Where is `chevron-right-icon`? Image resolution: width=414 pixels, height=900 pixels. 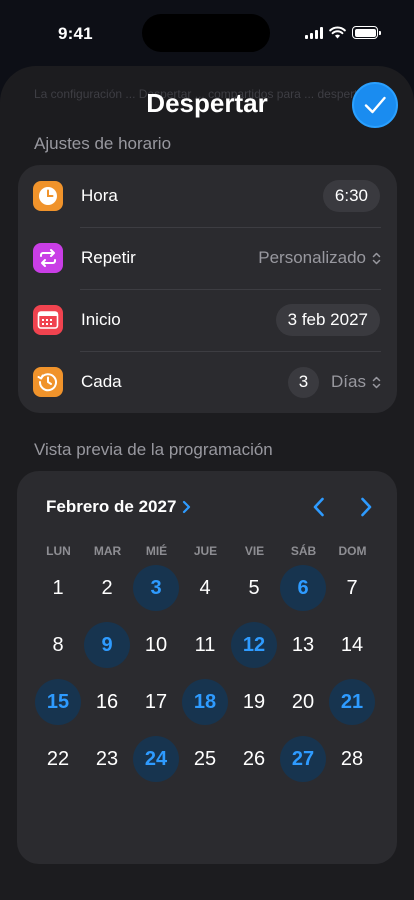 chevron-right-icon is located at coordinates (366, 507).